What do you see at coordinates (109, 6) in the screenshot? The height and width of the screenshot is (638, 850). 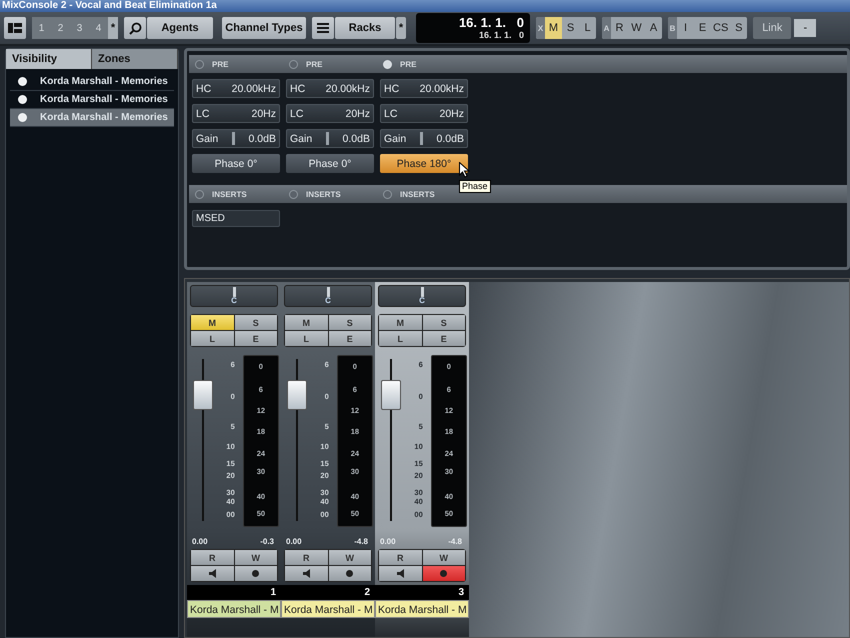 I see `window-title: MixConsole 2 - Vocal and Beat Elimination 1a` at bounding box center [109, 6].